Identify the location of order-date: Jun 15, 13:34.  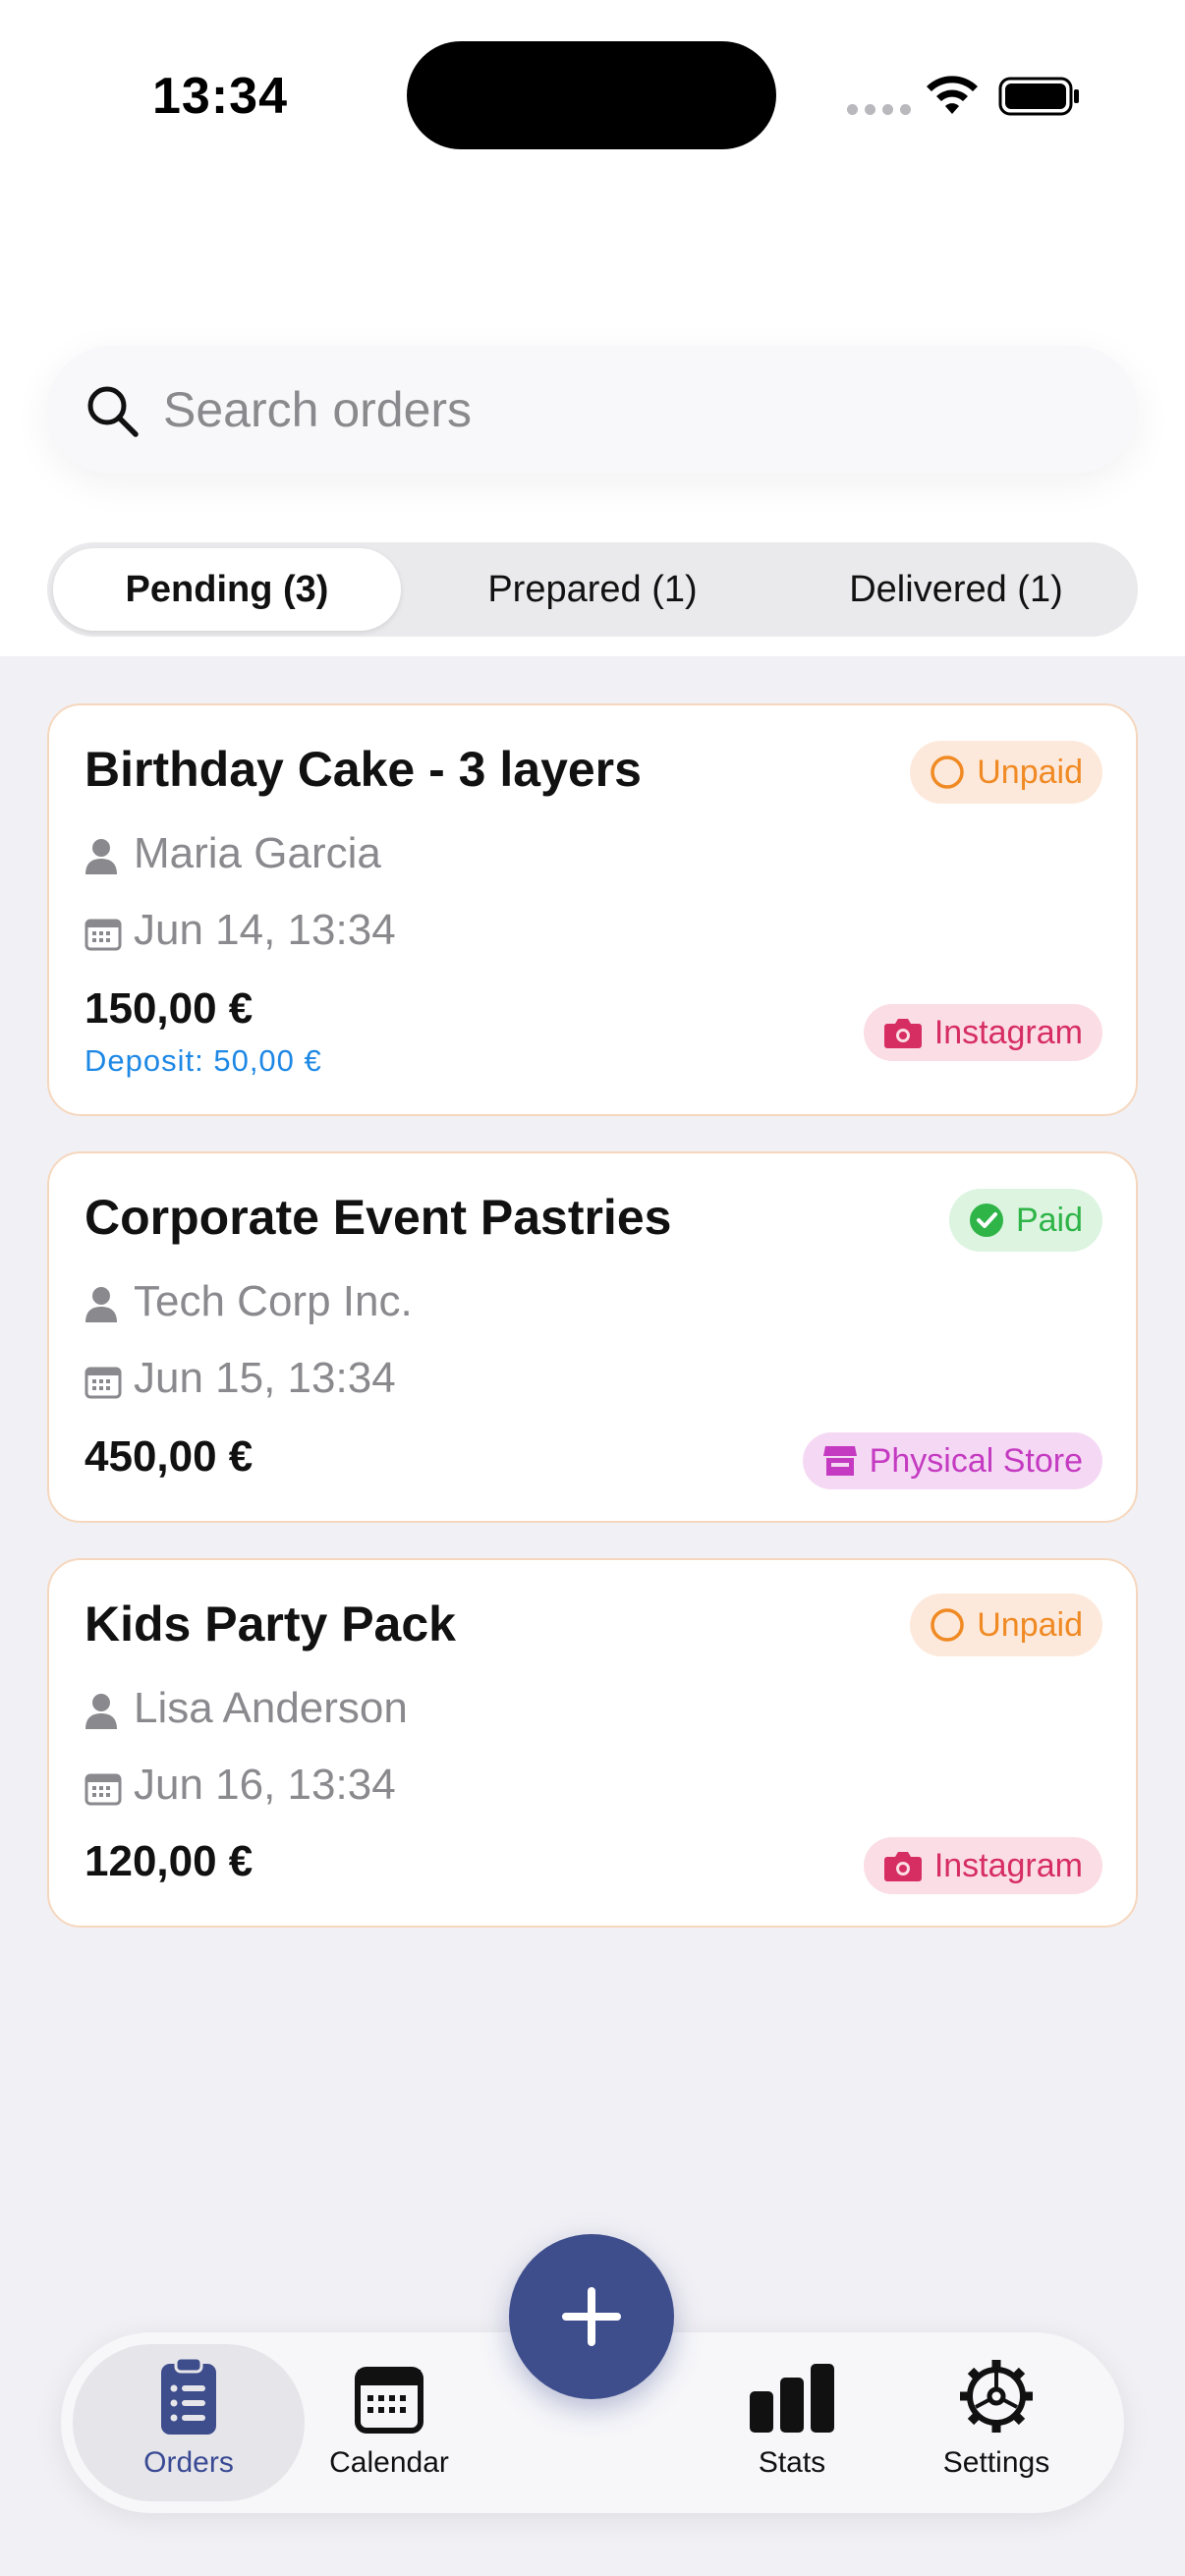
(265, 1378).